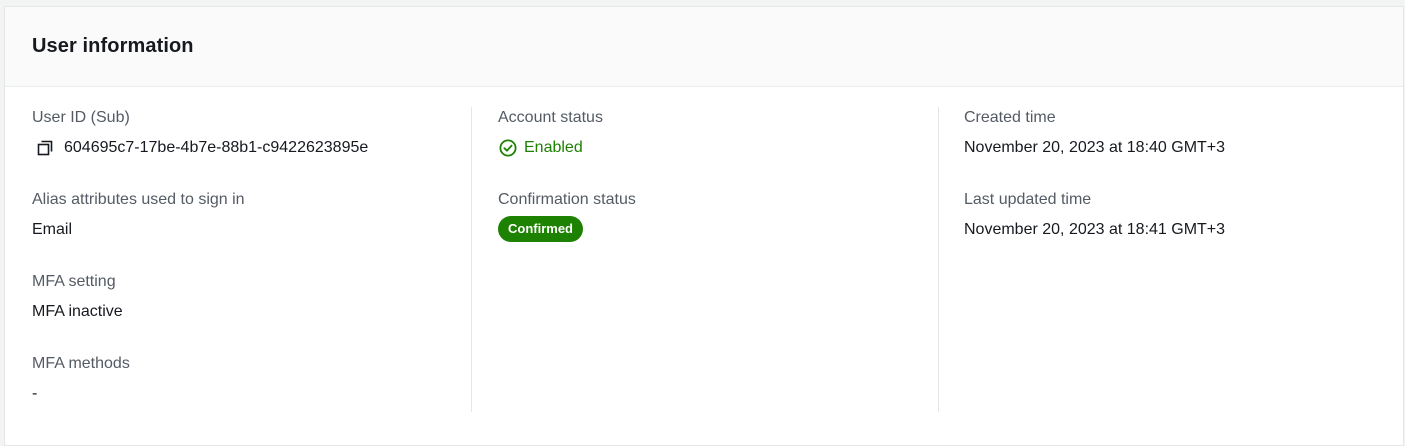  What do you see at coordinates (81, 117) in the screenshot?
I see `user-id-label: User ID (Sub)` at bounding box center [81, 117].